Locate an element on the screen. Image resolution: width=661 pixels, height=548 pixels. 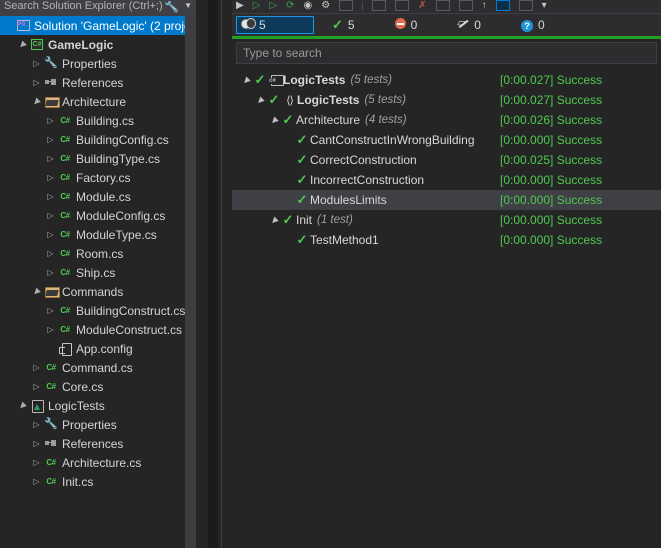
solution-tree-item: ▷ C# BuildingType.cs is located at coordinates (98, 158).